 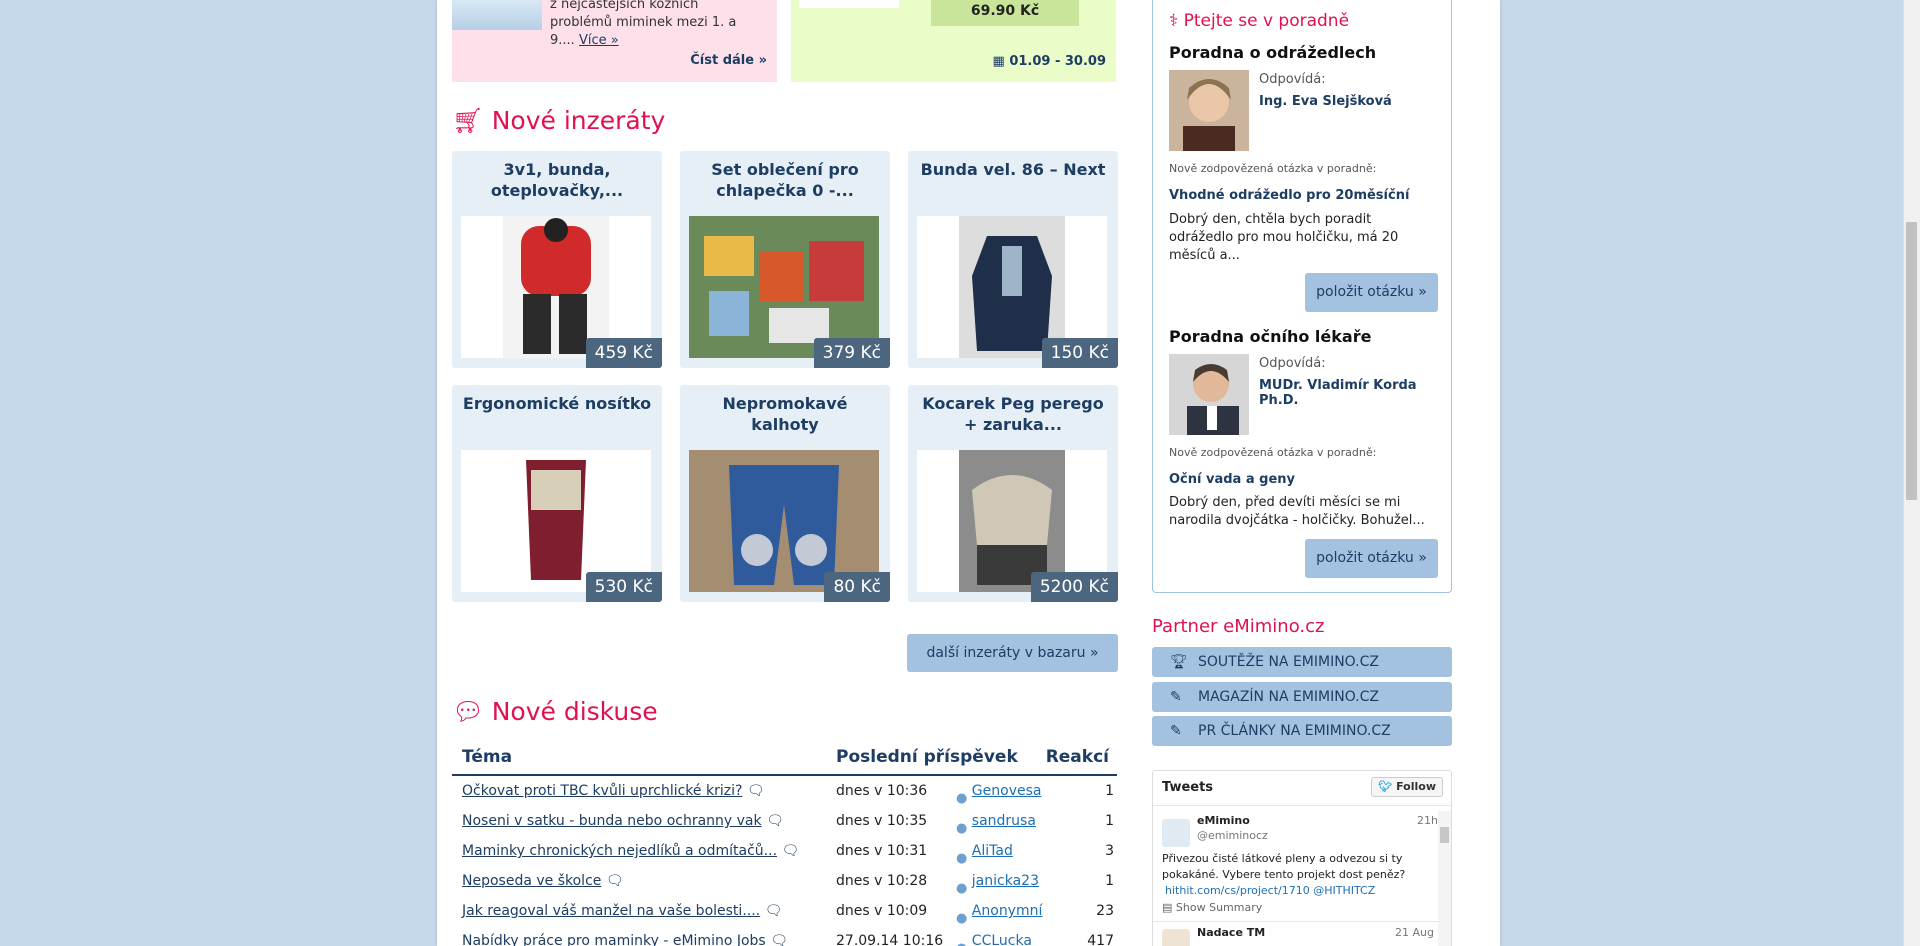 I want to click on teaser-line: problémů miminek mezi 1. a, so click(x=643, y=22).